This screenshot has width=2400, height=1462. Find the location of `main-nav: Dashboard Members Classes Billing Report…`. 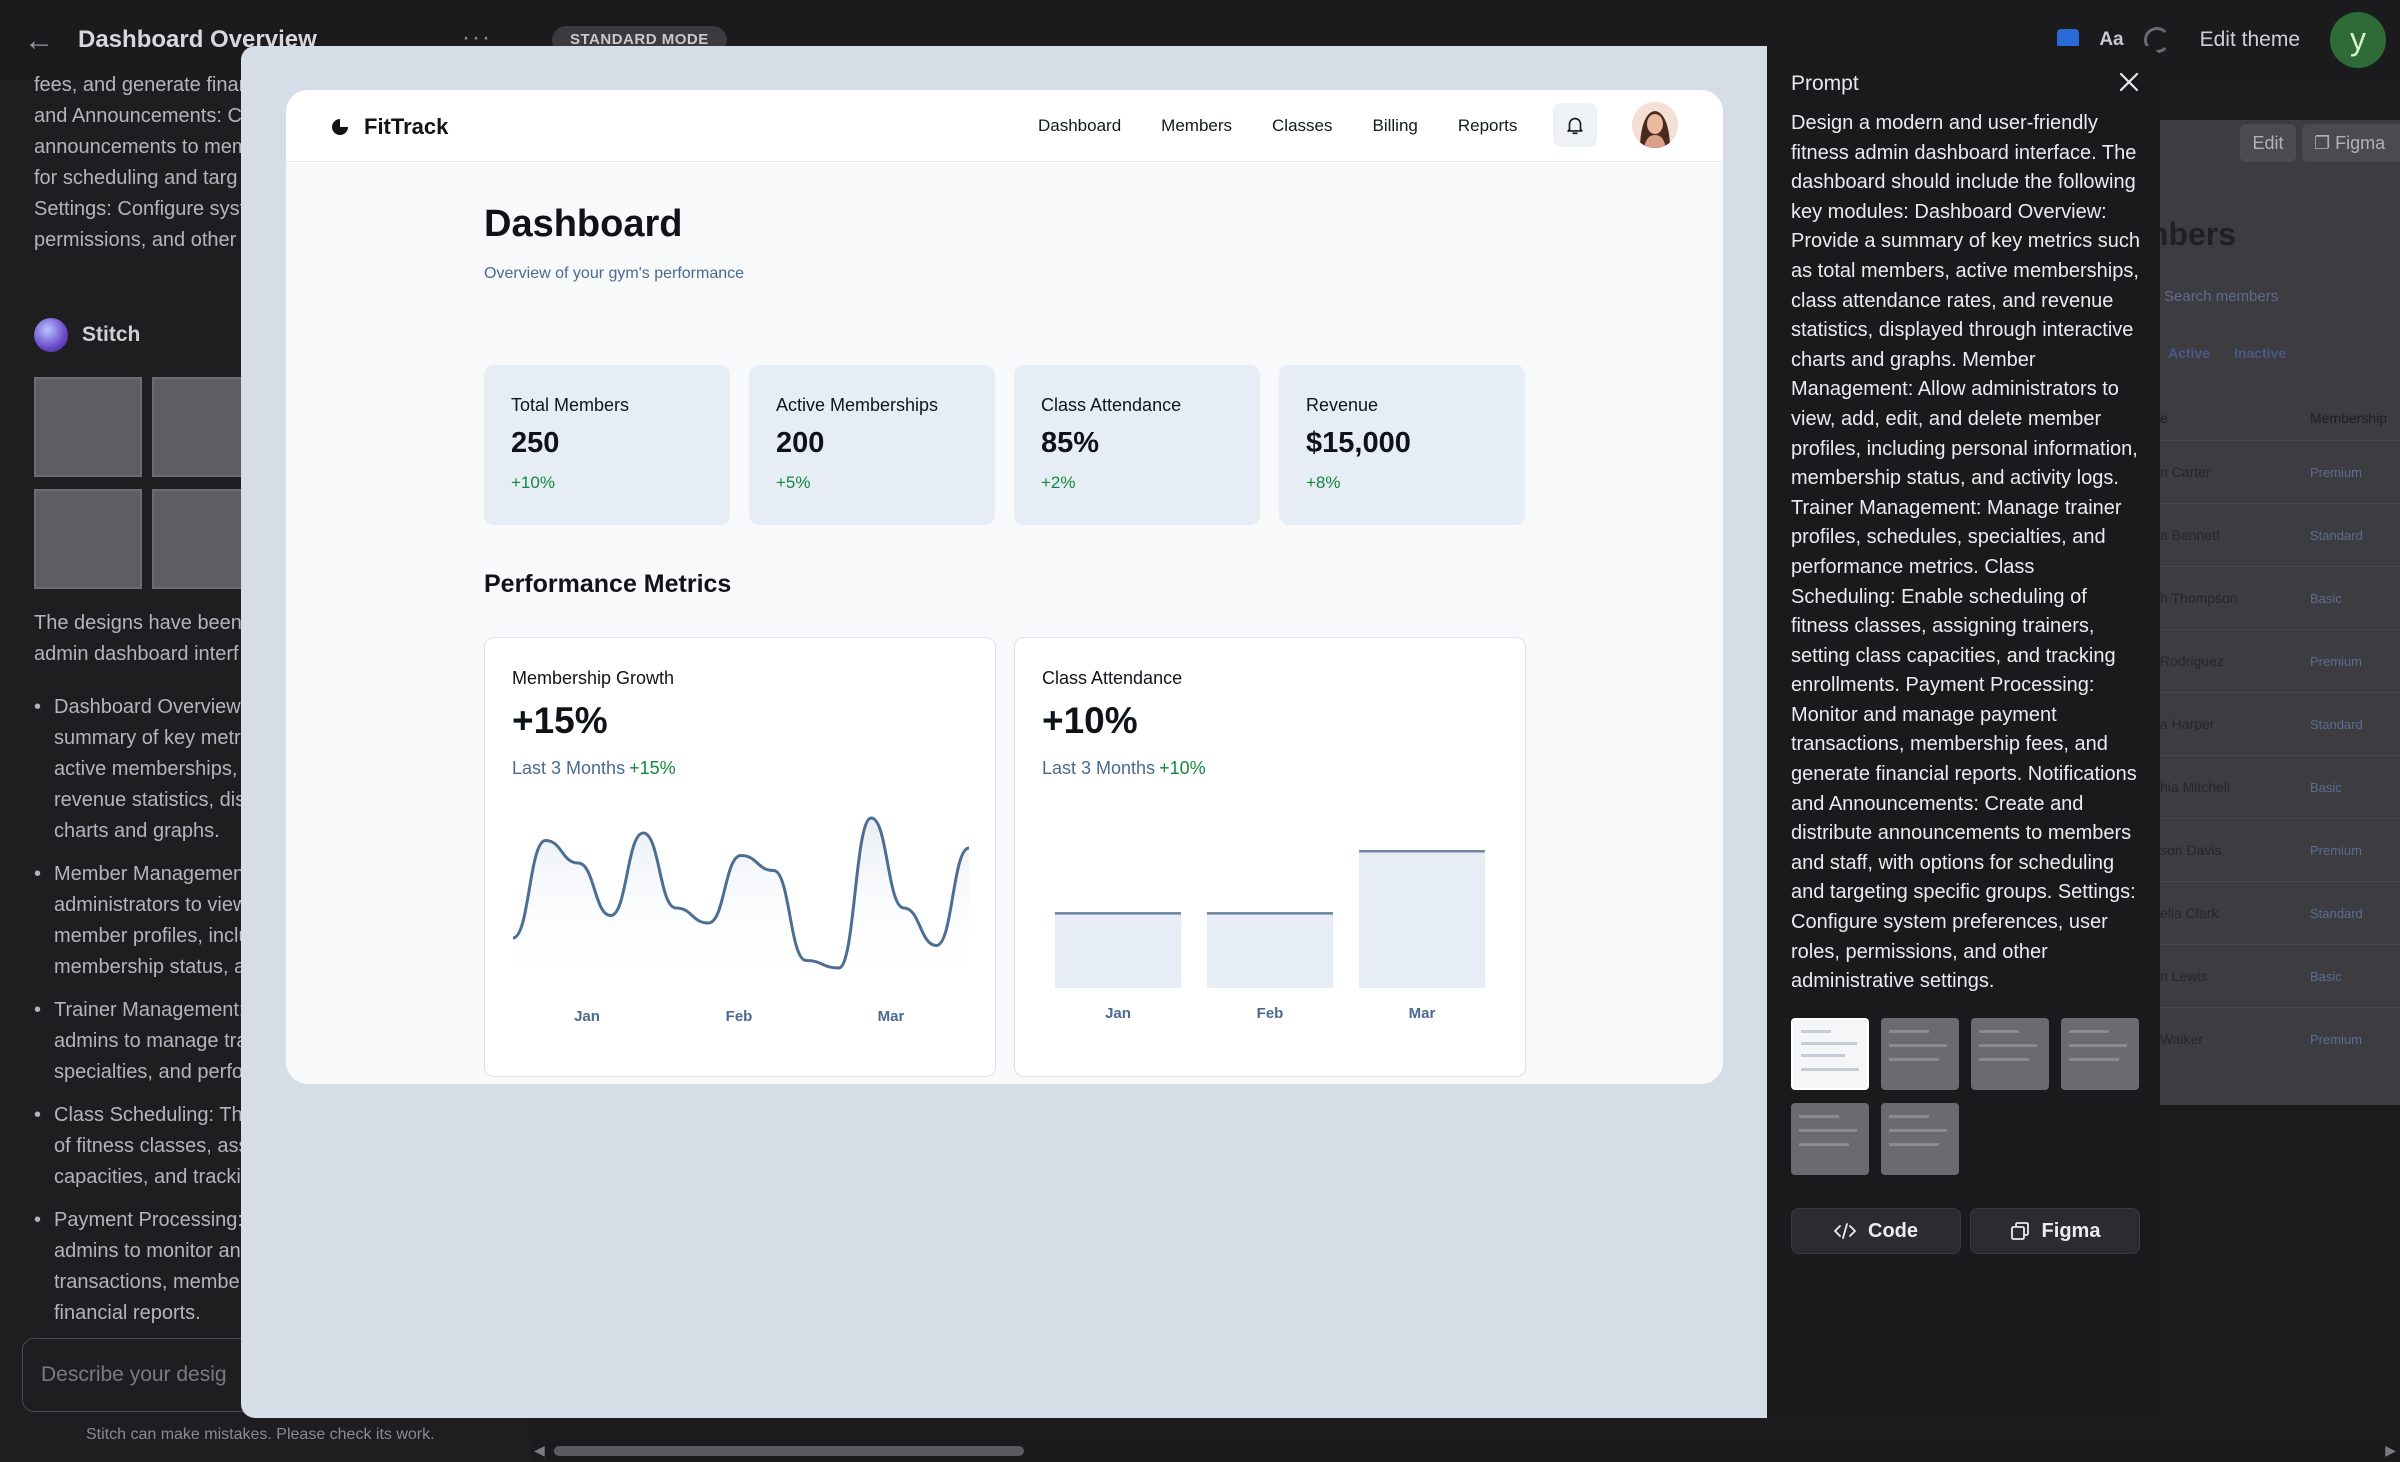

main-nav: Dashboard Members Classes Billing Report… is located at coordinates (1277, 126).